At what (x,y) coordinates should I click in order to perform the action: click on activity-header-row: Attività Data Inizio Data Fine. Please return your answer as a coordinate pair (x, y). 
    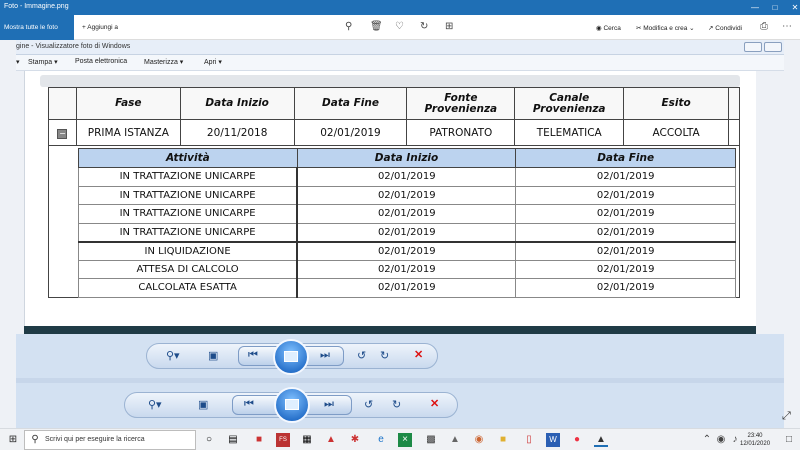
    Looking at the image, I should click on (407, 158).